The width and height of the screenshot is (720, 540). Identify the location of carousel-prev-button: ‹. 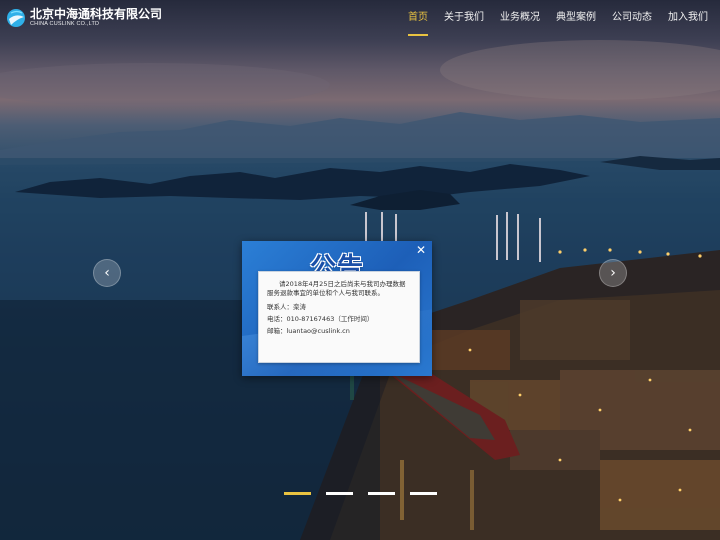
(107, 273).